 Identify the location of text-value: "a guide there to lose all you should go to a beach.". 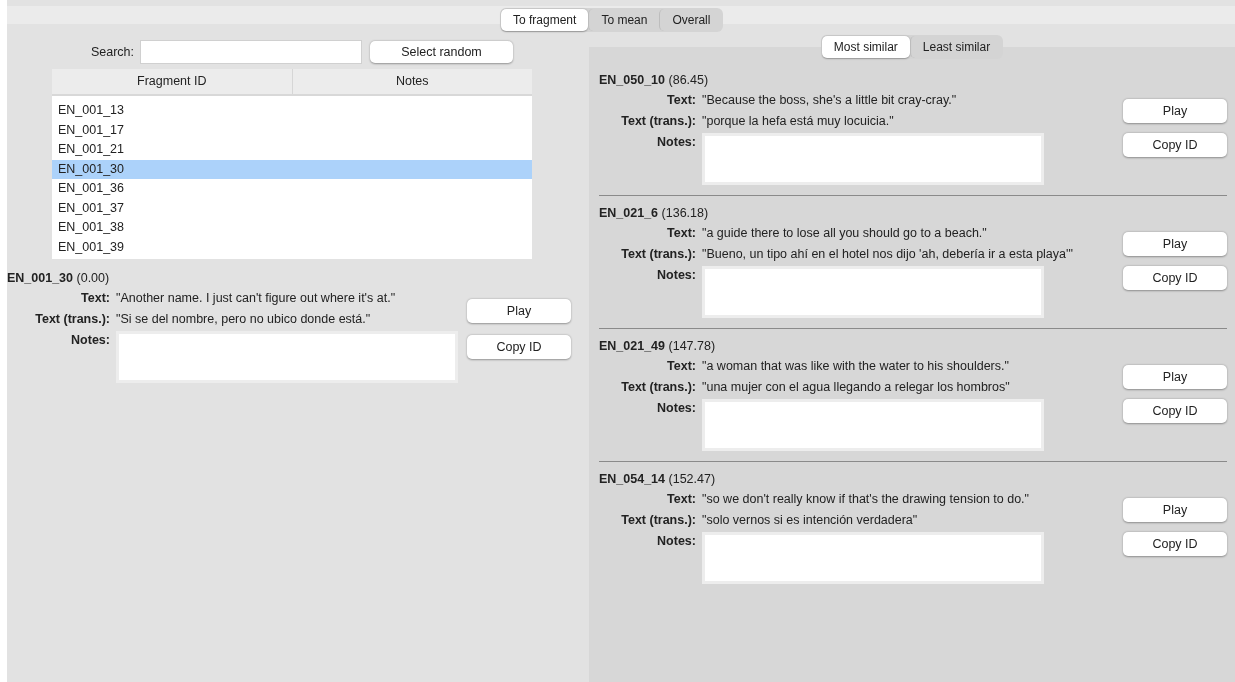
(845, 233).